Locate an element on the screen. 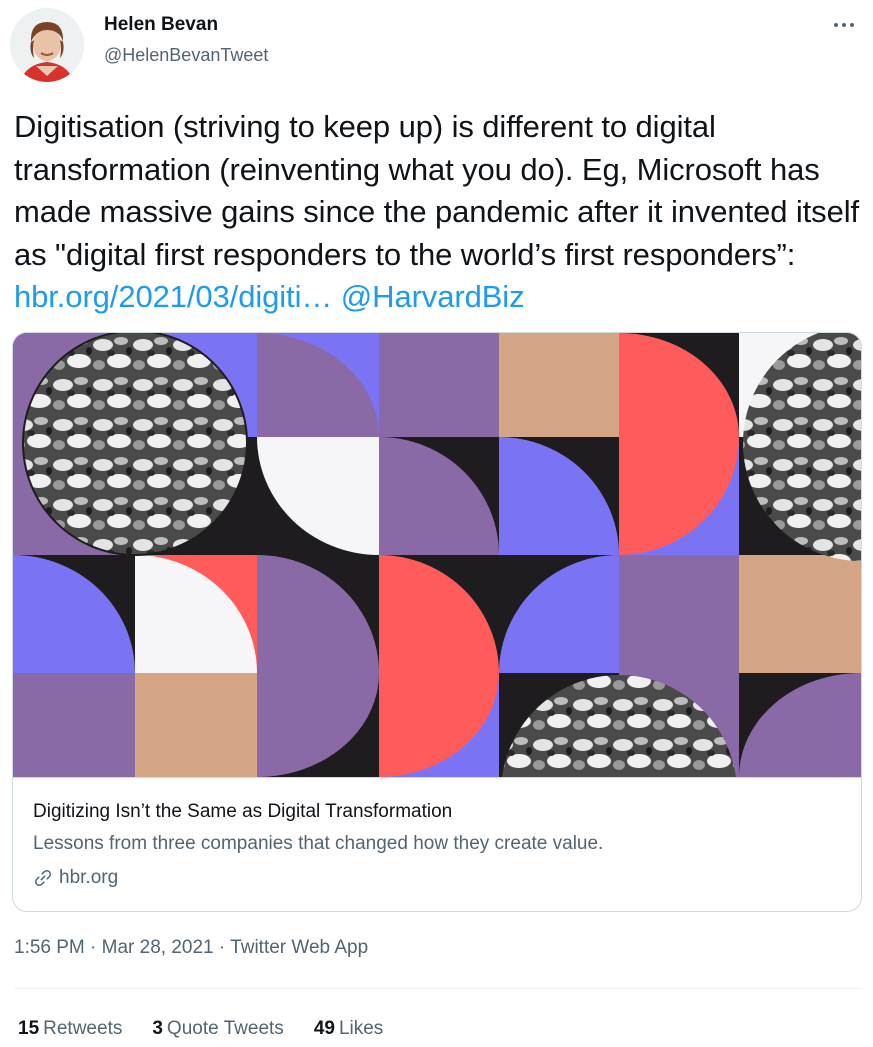  tweet-time: 1:56 PM is located at coordinates (49, 947).